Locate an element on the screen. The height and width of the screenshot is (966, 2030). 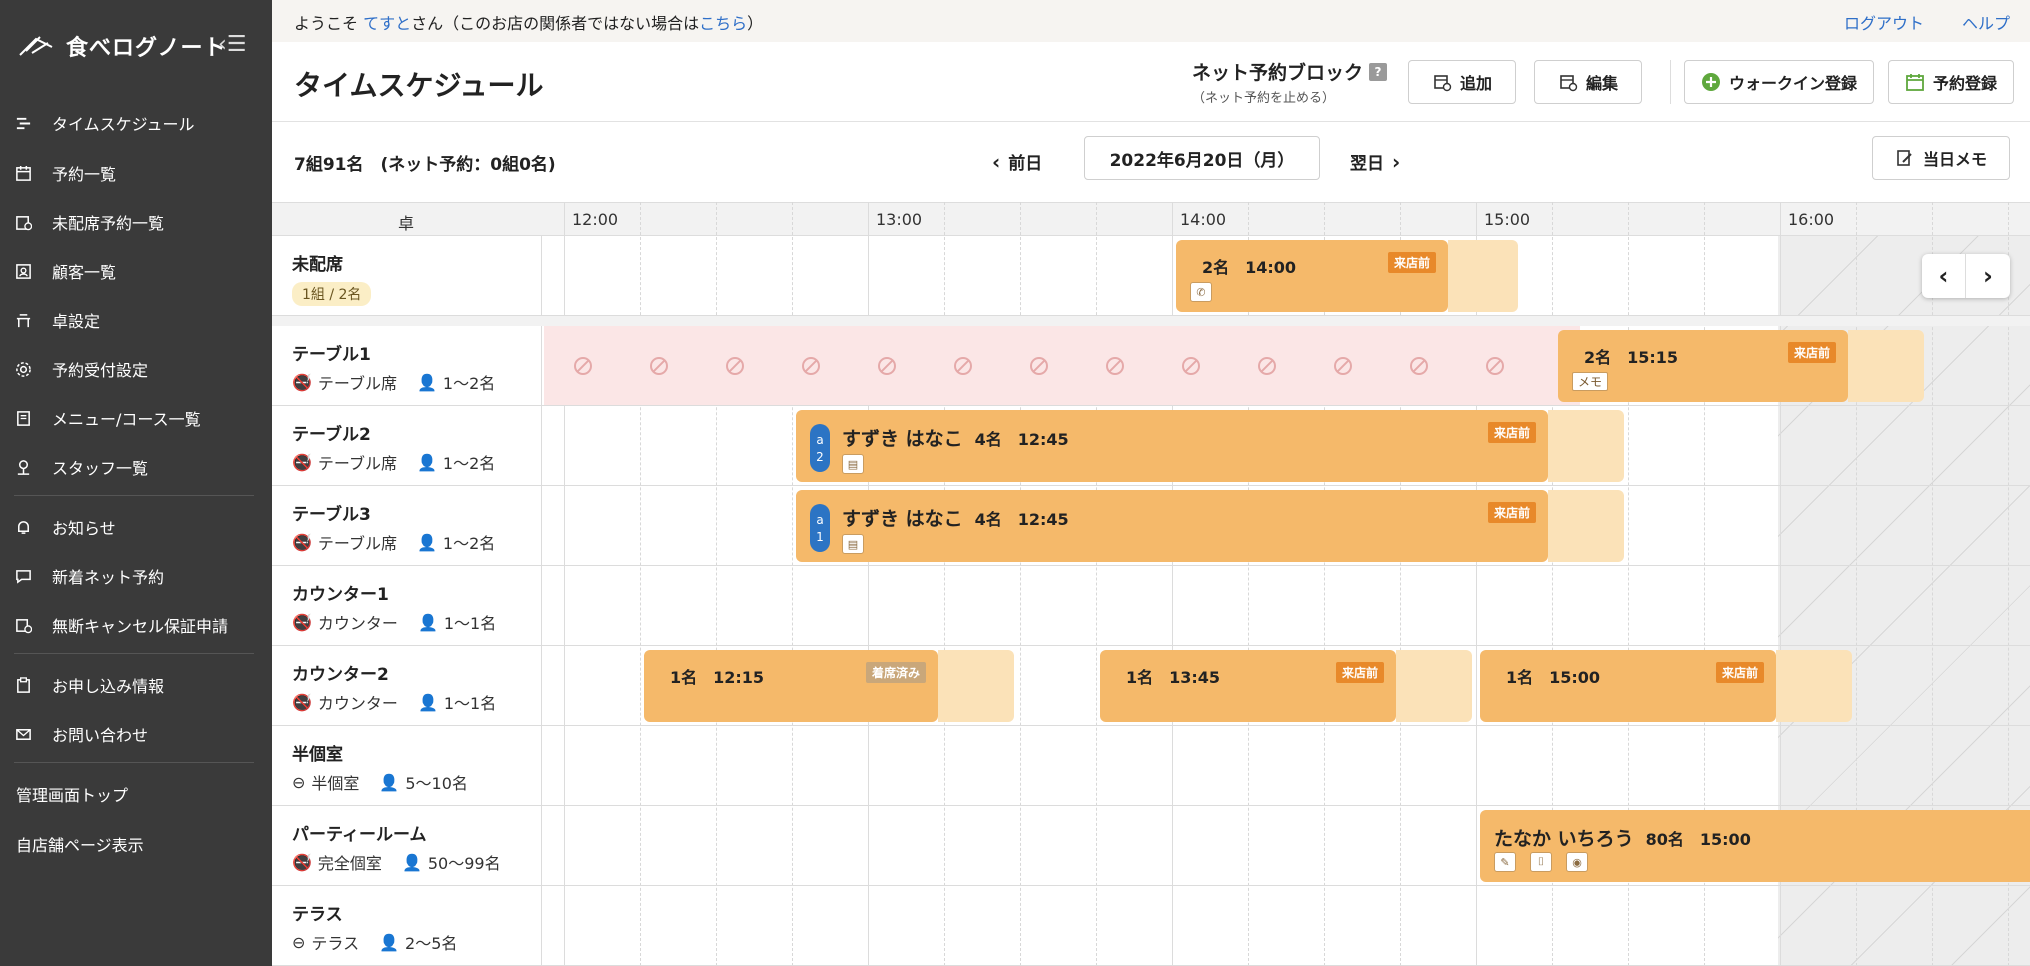
sidebar-item-table-settings: 卓設定 is located at coordinates (57, 320).